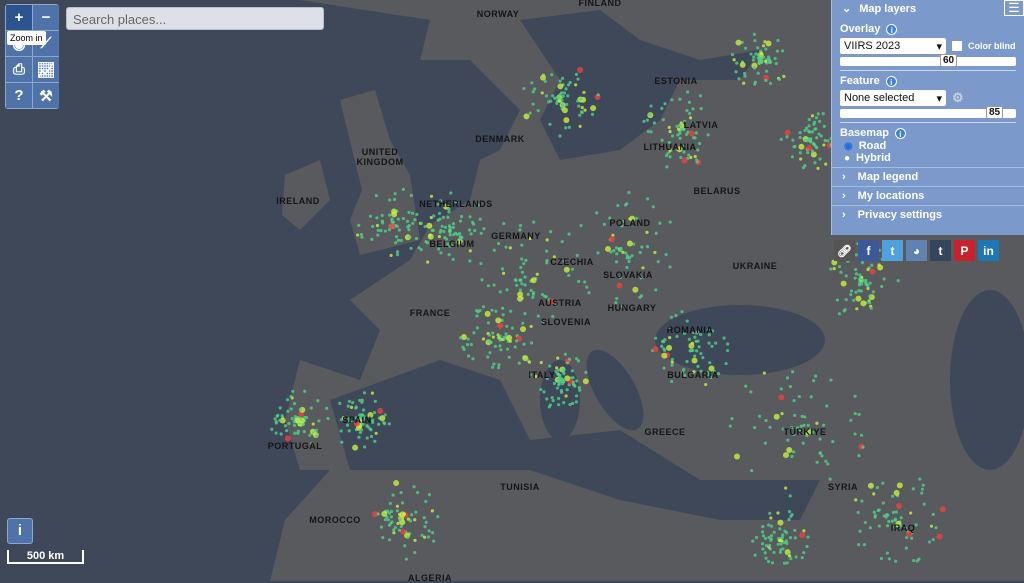 This screenshot has height=583, width=1024. What do you see at coordinates (891, 196) in the screenshot?
I see `section-label: My locations` at bounding box center [891, 196].